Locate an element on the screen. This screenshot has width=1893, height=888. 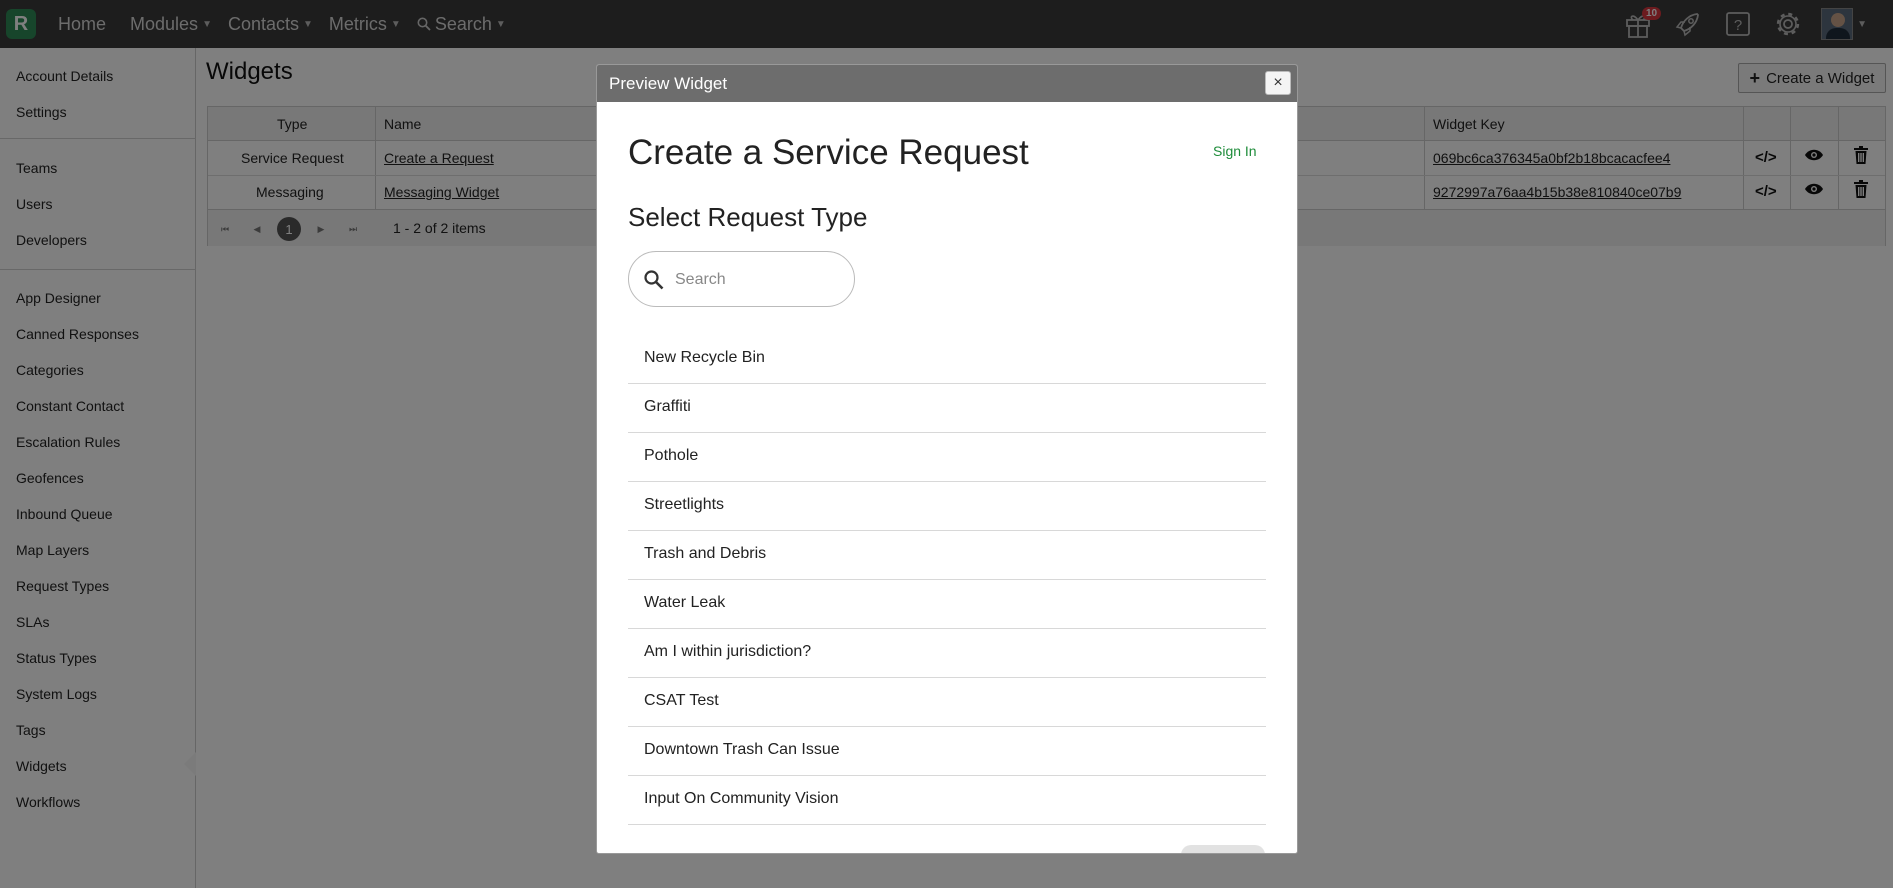
list-item: Trash and Debris is located at coordinates (947, 555).